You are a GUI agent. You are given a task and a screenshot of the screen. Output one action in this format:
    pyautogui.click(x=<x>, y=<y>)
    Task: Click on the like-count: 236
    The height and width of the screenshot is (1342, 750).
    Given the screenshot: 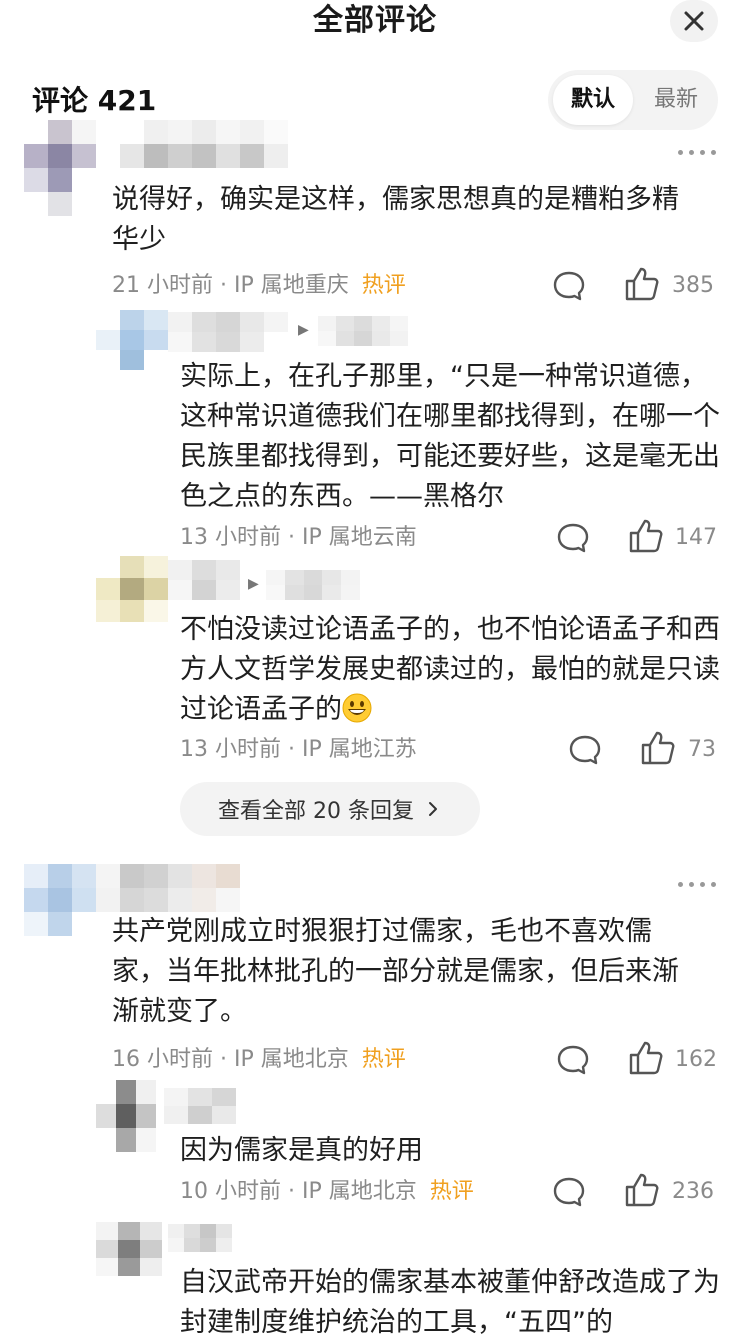 What is the action you would take?
    pyautogui.click(x=693, y=1191)
    